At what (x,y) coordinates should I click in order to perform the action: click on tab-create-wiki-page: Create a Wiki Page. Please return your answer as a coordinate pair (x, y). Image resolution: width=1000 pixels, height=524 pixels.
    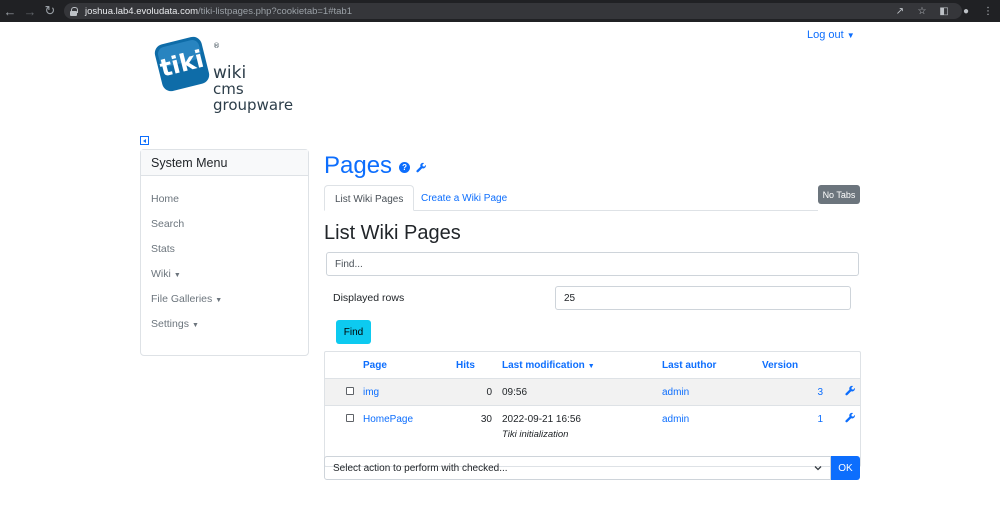
    Looking at the image, I should click on (464, 198).